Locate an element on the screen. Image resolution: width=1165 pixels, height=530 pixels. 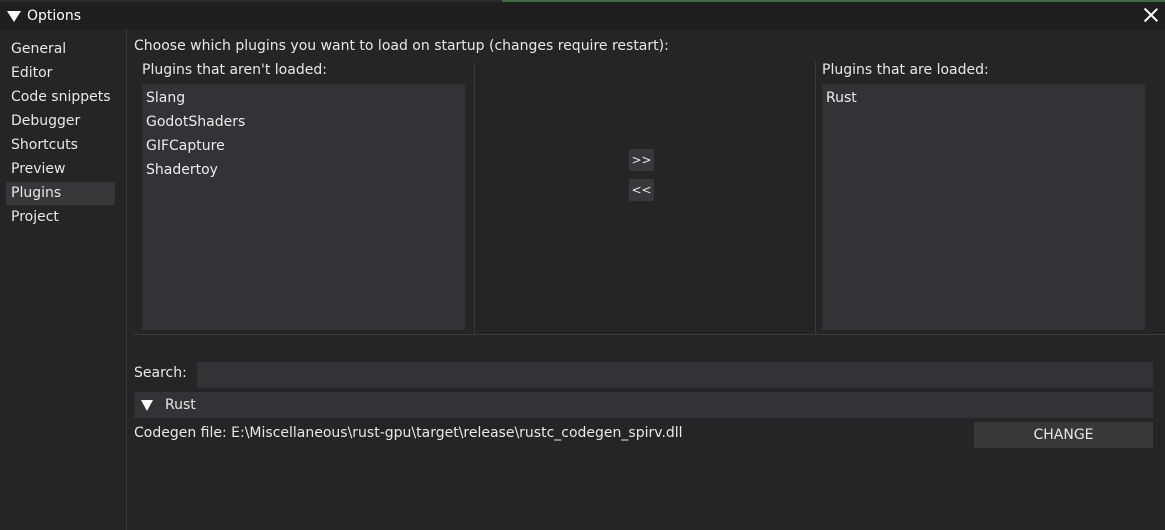
close-icon is located at coordinates (1151, 15).